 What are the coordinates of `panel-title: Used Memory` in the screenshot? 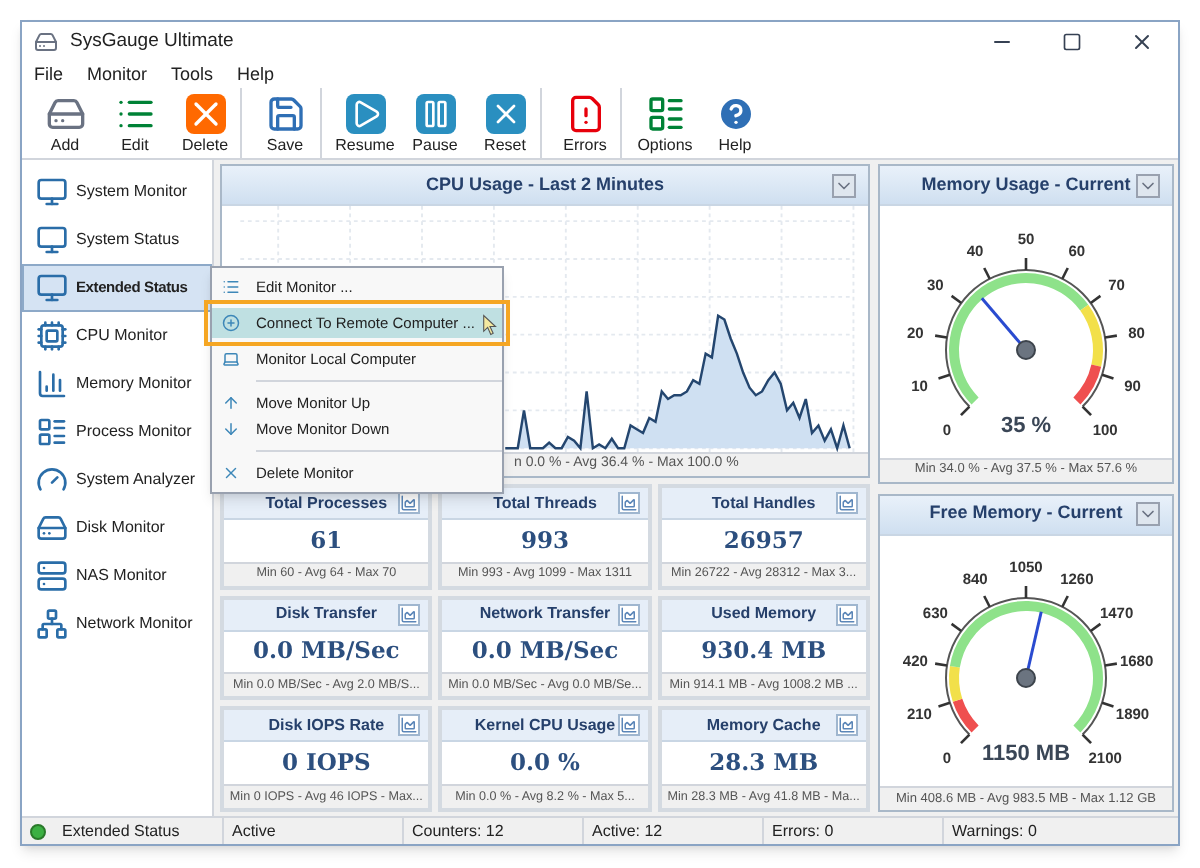 It's located at (764, 614).